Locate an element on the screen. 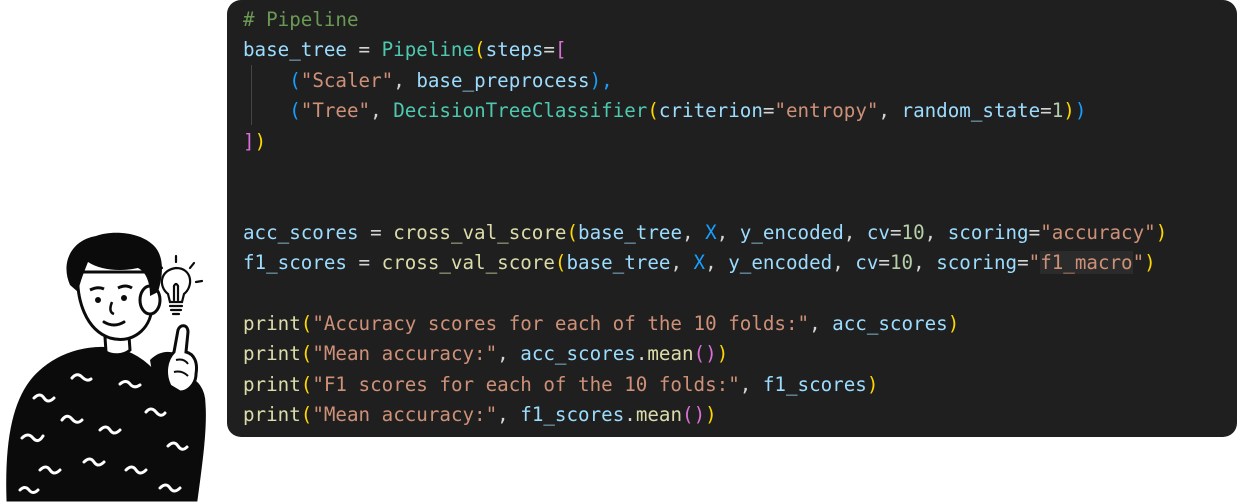 This screenshot has height=504, width=1241. string: "Scaler" is located at coordinates (347, 80).